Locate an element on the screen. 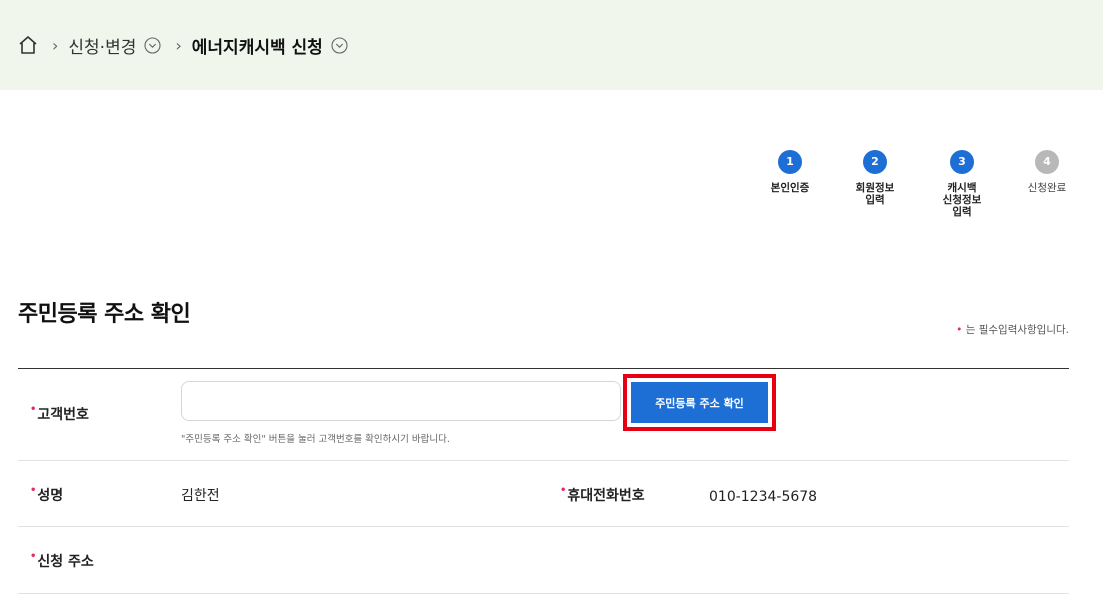  breadcrumb: › 신청·변경 › 에너지캐시백 신청 is located at coordinates (183, 45).